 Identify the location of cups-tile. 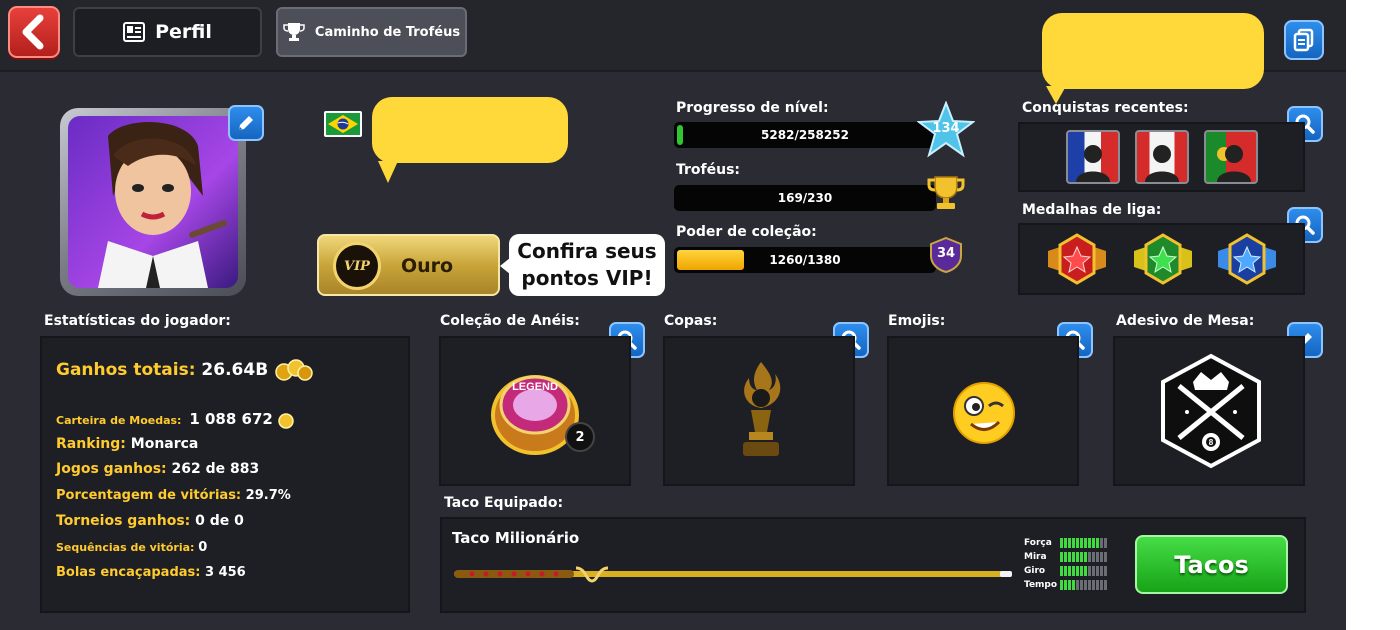
(759, 411).